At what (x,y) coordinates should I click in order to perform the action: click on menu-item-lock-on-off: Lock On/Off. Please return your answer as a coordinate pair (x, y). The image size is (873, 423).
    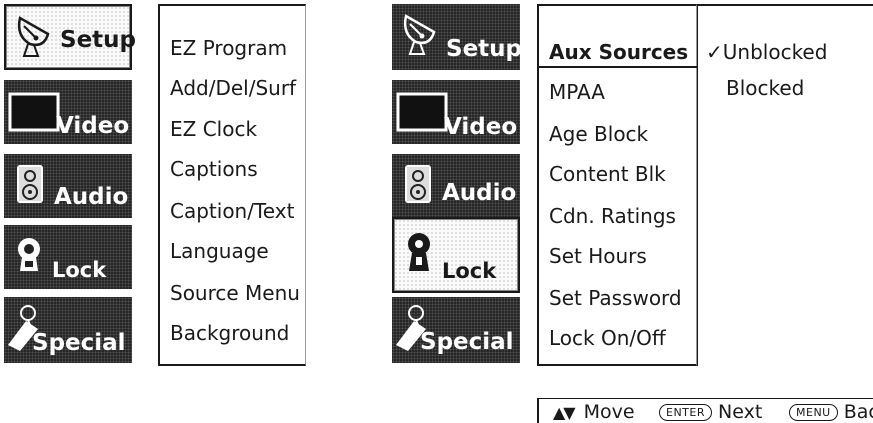
    Looking at the image, I should click on (607, 338).